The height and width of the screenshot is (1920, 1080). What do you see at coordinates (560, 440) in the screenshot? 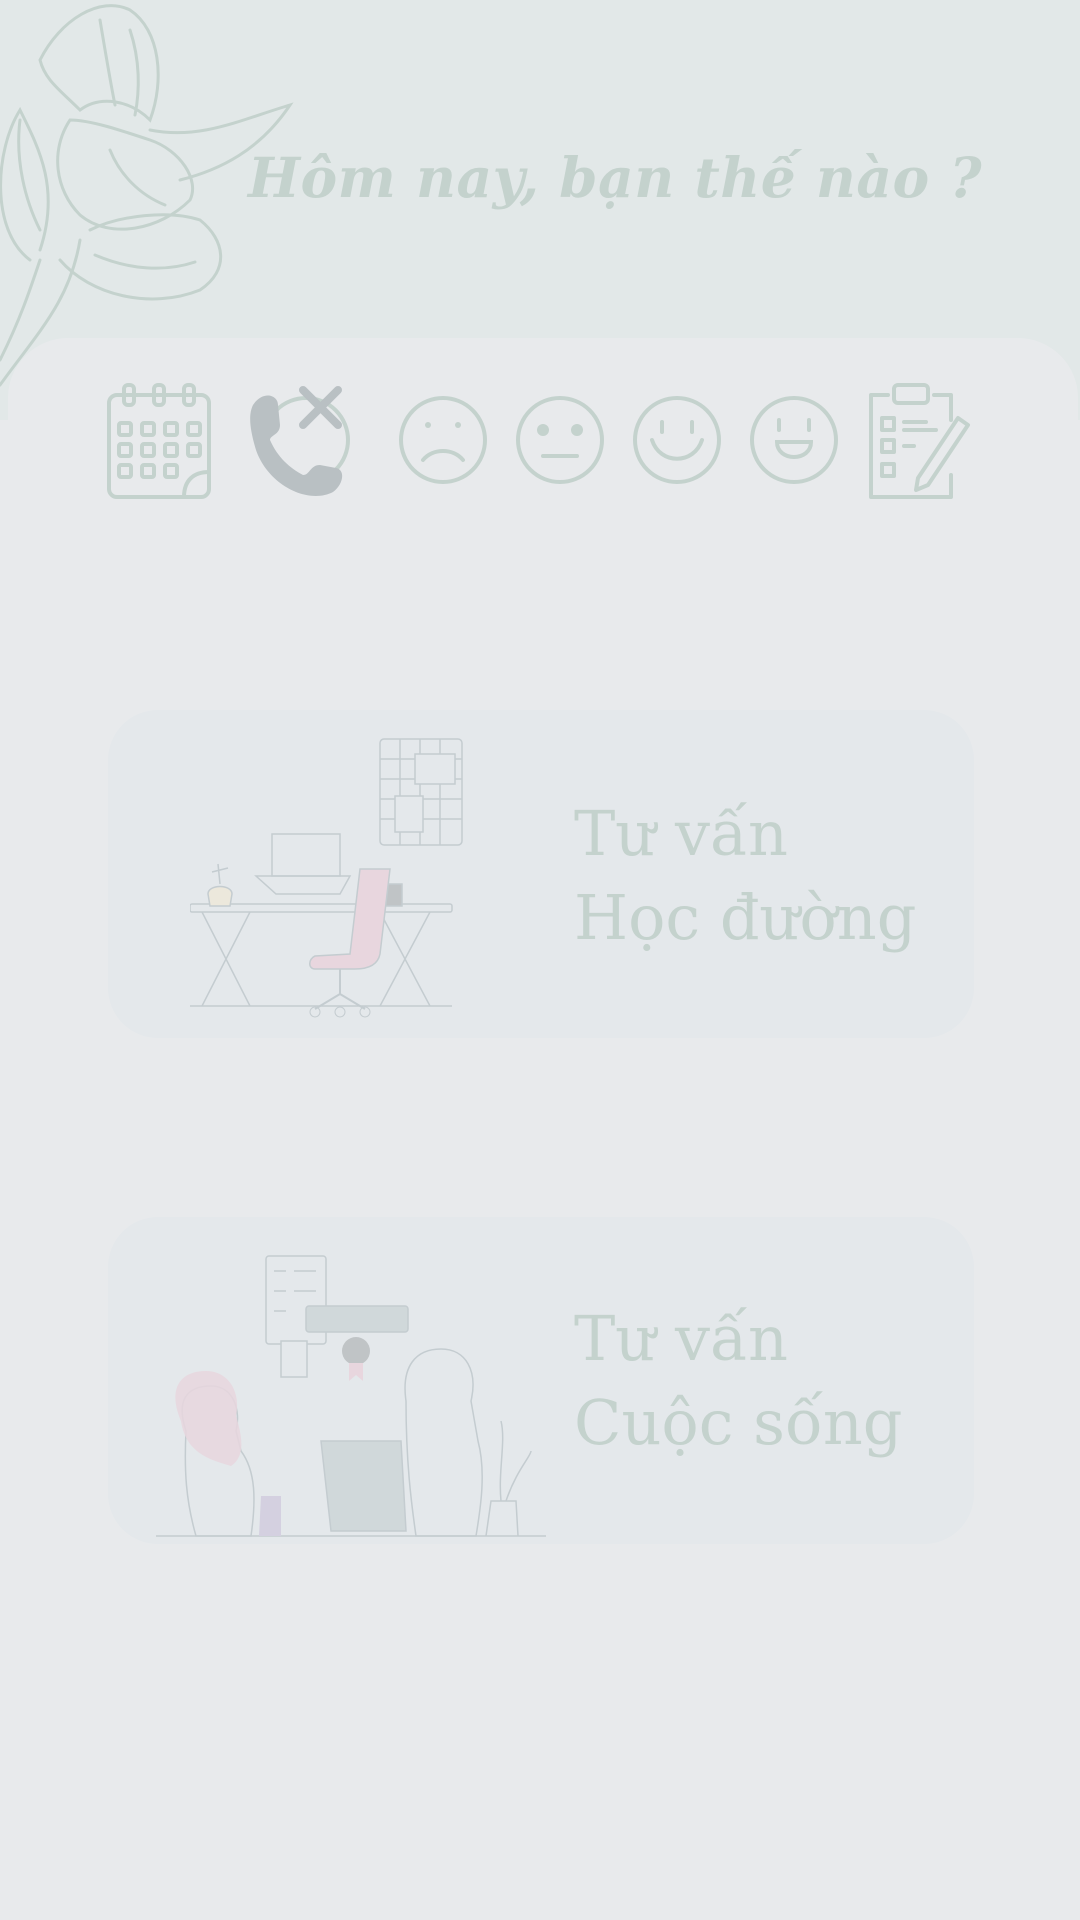
I see `neutral-face-icon` at bounding box center [560, 440].